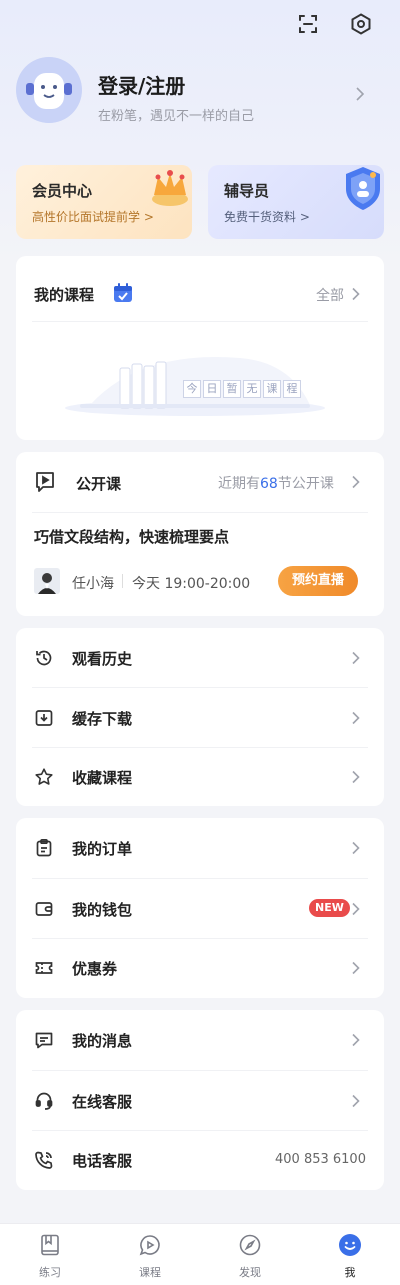 This screenshot has height=1285, width=400. Describe the element at coordinates (330, 295) in the screenshot. I see `all-courses-link: 全部` at that location.